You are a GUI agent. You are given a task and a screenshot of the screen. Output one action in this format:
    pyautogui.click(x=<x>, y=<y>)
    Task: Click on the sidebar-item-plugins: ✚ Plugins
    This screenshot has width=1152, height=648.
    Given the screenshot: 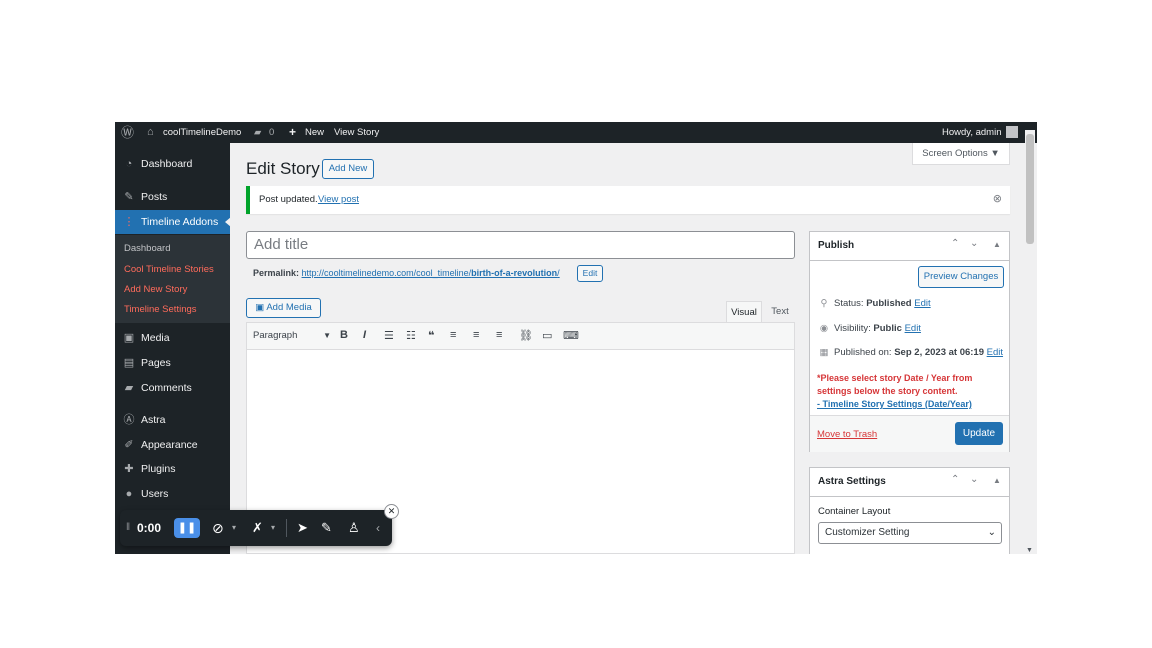 What is the action you would take?
    pyautogui.click(x=172, y=469)
    